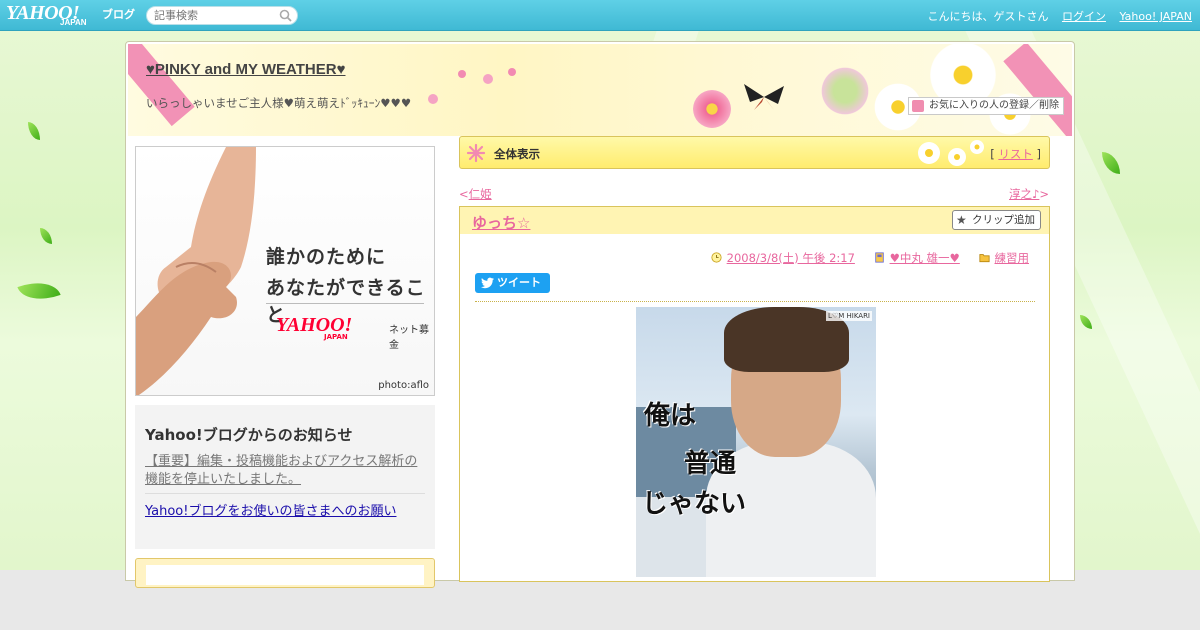 The width and height of the screenshot is (1200, 630). What do you see at coordinates (519, 282) in the screenshot?
I see `tweet-button-label: ツイート` at bounding box center [519, 282].